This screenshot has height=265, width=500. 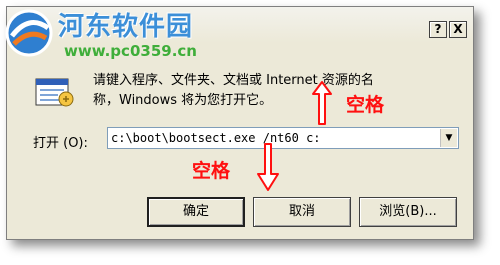 I want to click on annotation-label-top: 空格, so click(x=365, y=105).